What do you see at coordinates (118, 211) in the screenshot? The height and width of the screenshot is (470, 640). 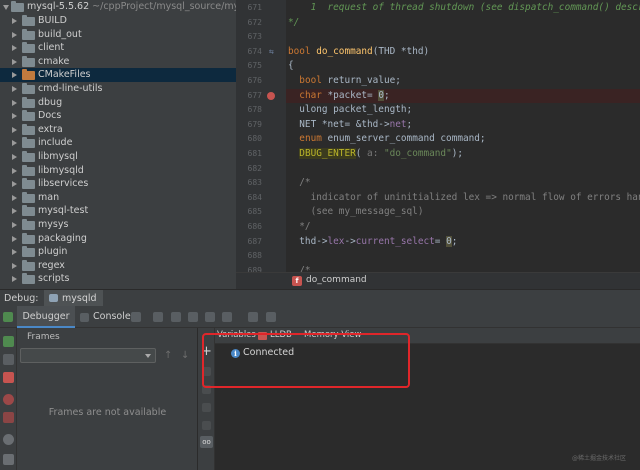 I see `tree-folder: mysql-test` at bounding box center [118, 211].